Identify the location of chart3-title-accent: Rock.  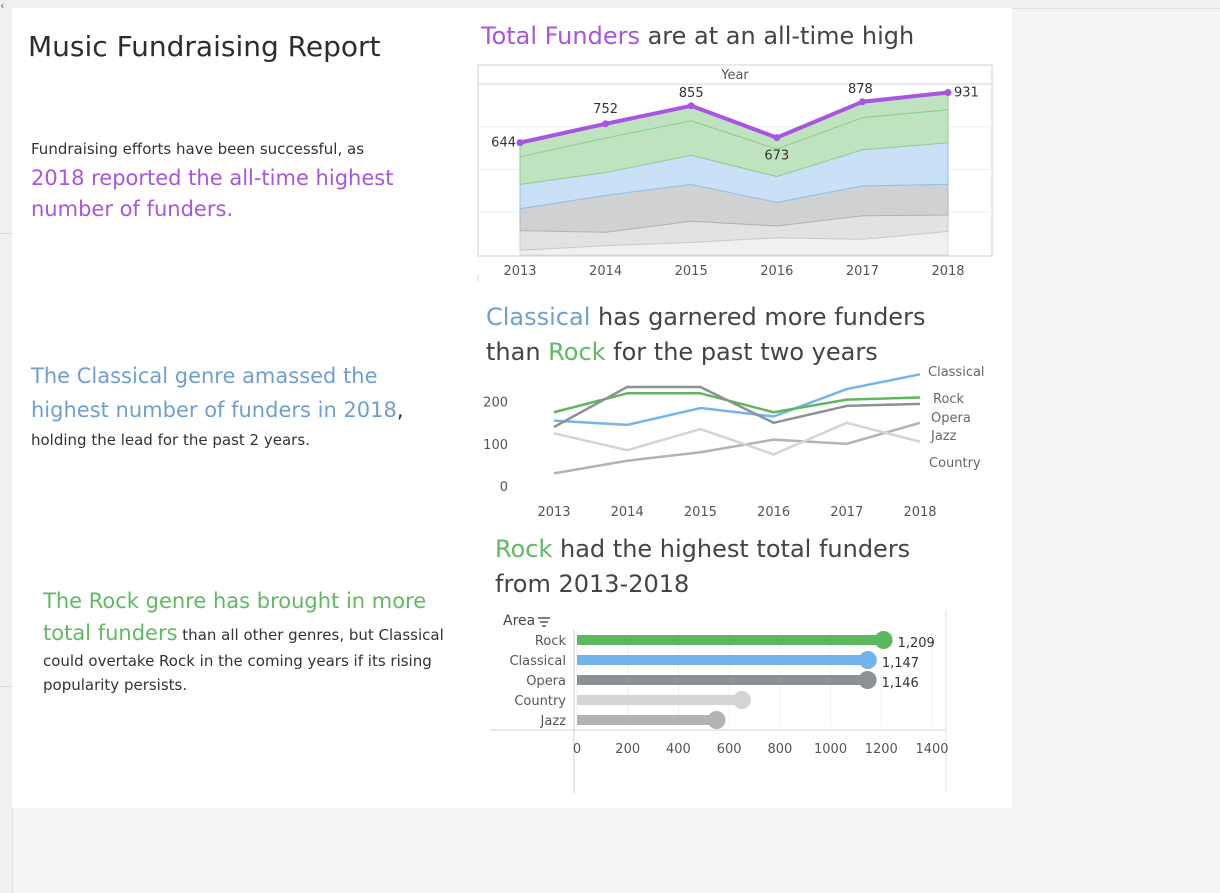
(524, 549).